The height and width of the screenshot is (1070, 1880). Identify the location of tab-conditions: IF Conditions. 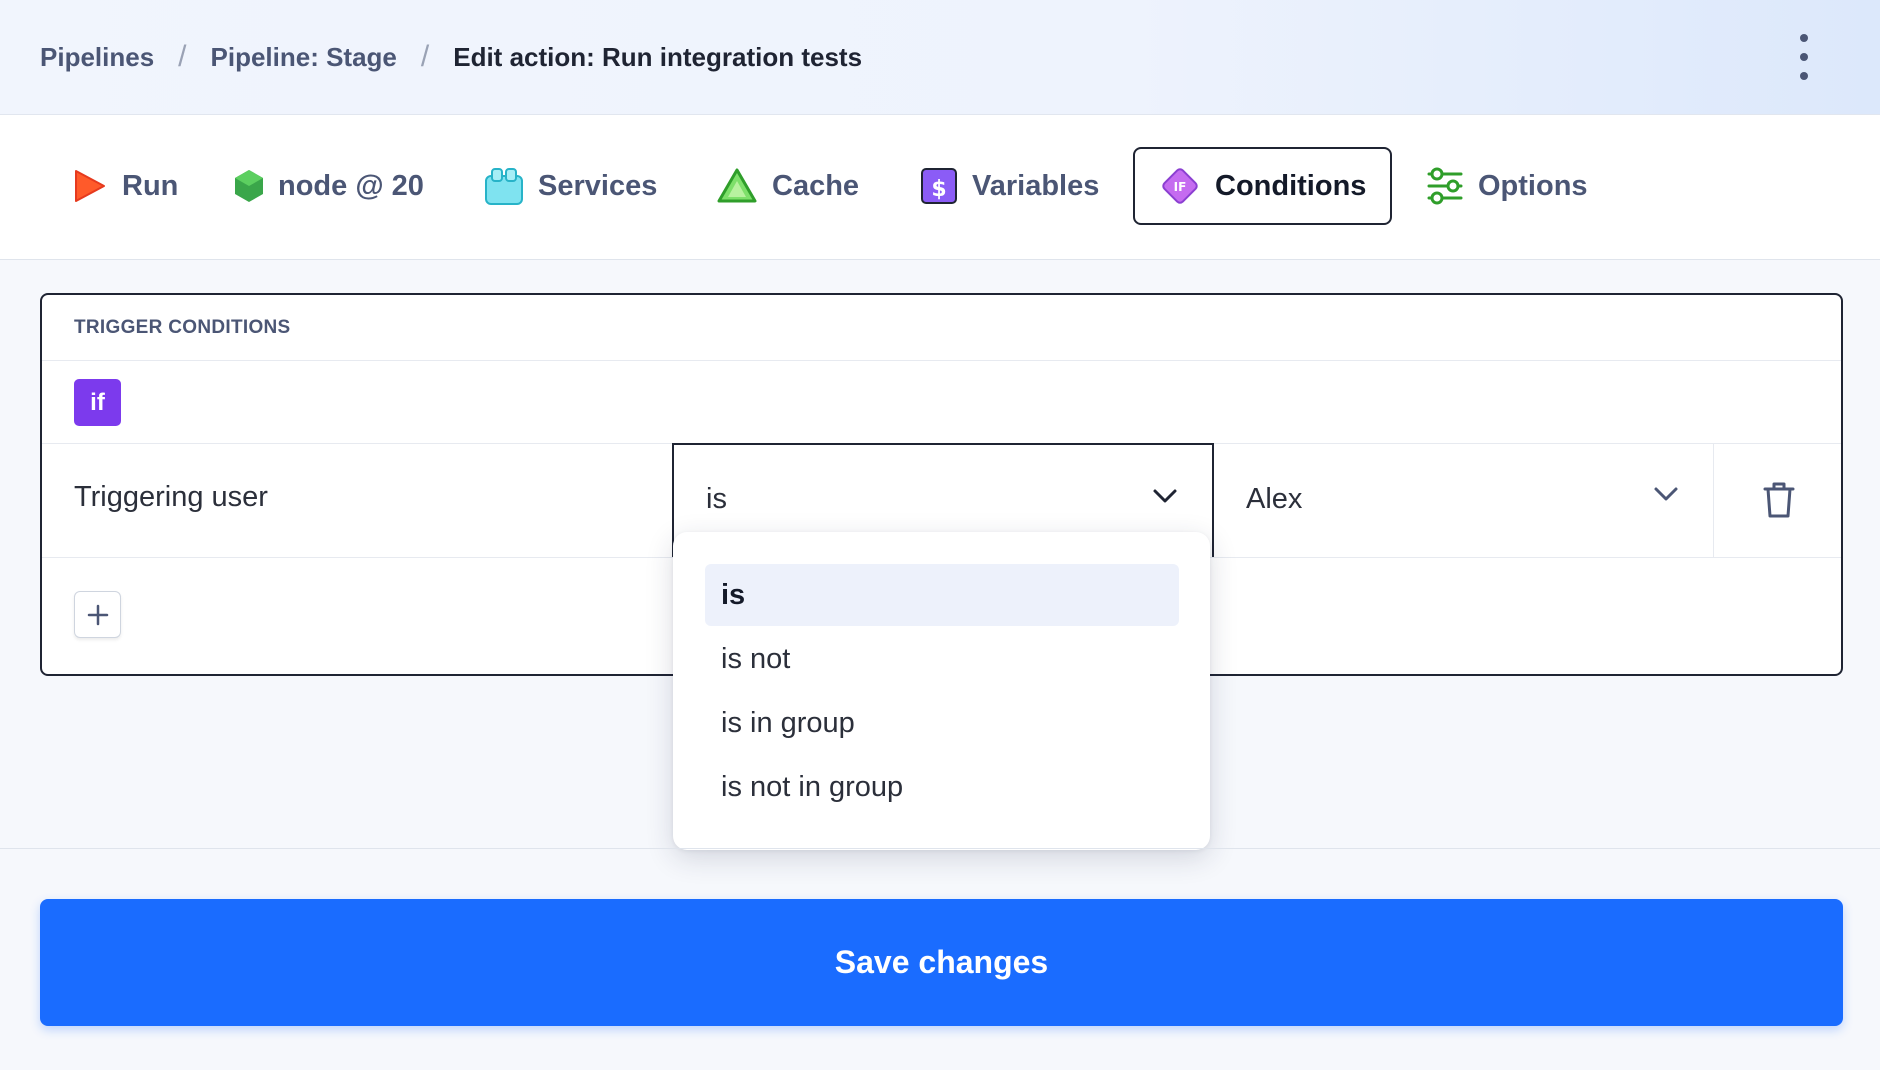
(1263, 186).